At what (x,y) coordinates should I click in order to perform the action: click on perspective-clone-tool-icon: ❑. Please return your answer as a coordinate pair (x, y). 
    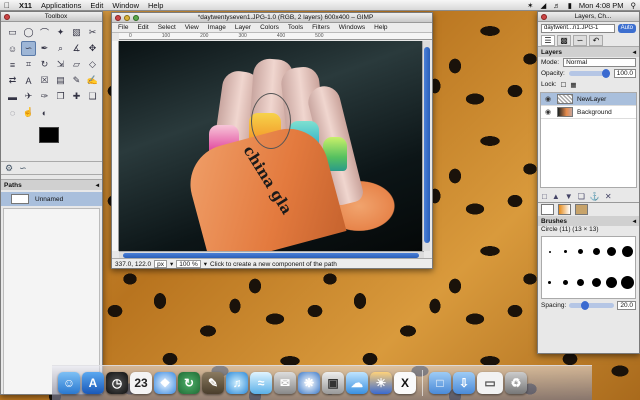
    Looking at the image, I should click on (92, 96).